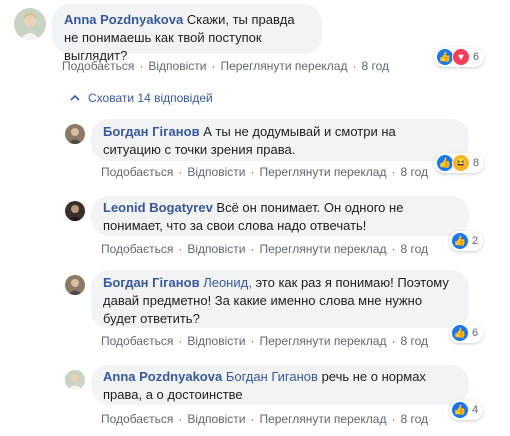  I want to click on reaction-count: 2, so click(475, 241).